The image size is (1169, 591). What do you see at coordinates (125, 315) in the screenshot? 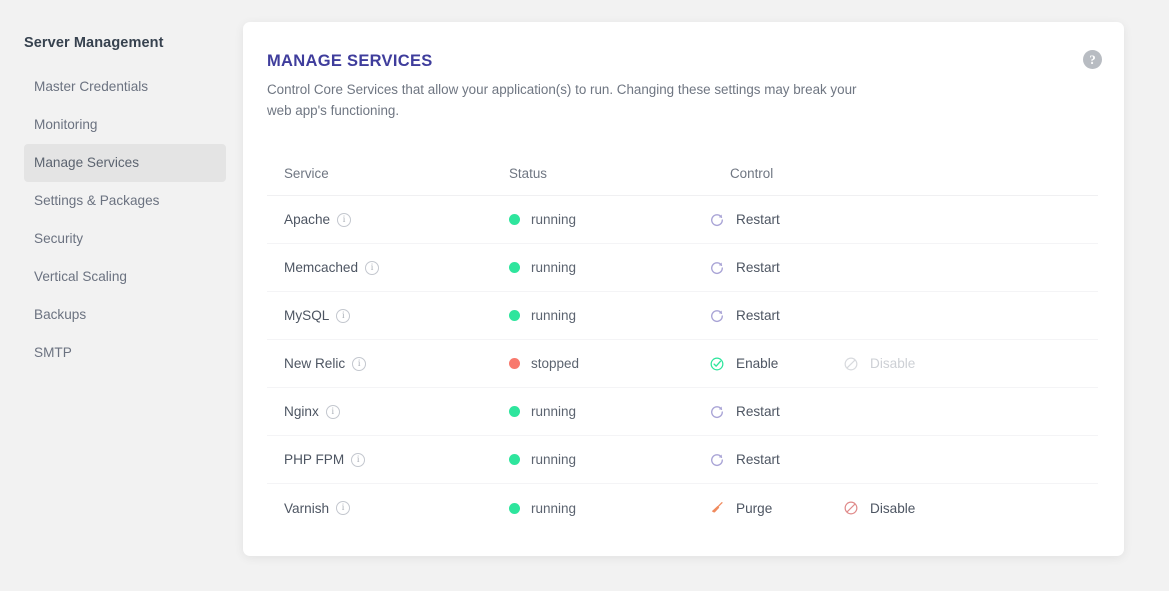
I see `sidebar-item-backups: Backups` at bounding box center [125, 315].